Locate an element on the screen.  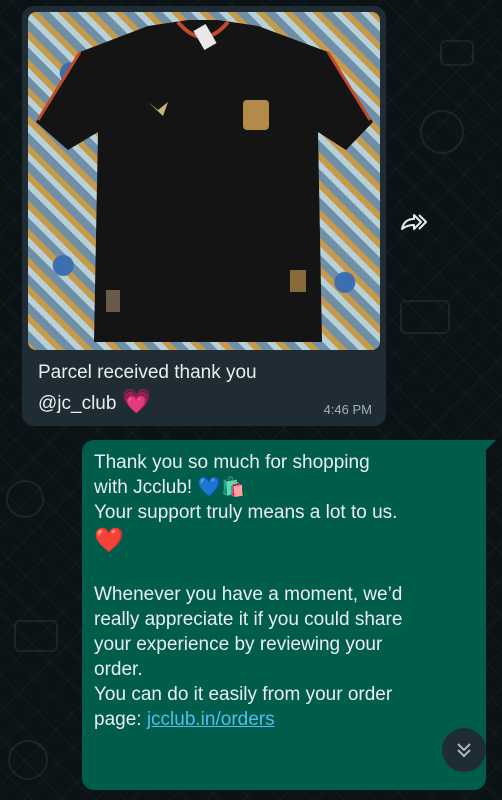
mention: @jc_club is located at coordinates (77, 403).